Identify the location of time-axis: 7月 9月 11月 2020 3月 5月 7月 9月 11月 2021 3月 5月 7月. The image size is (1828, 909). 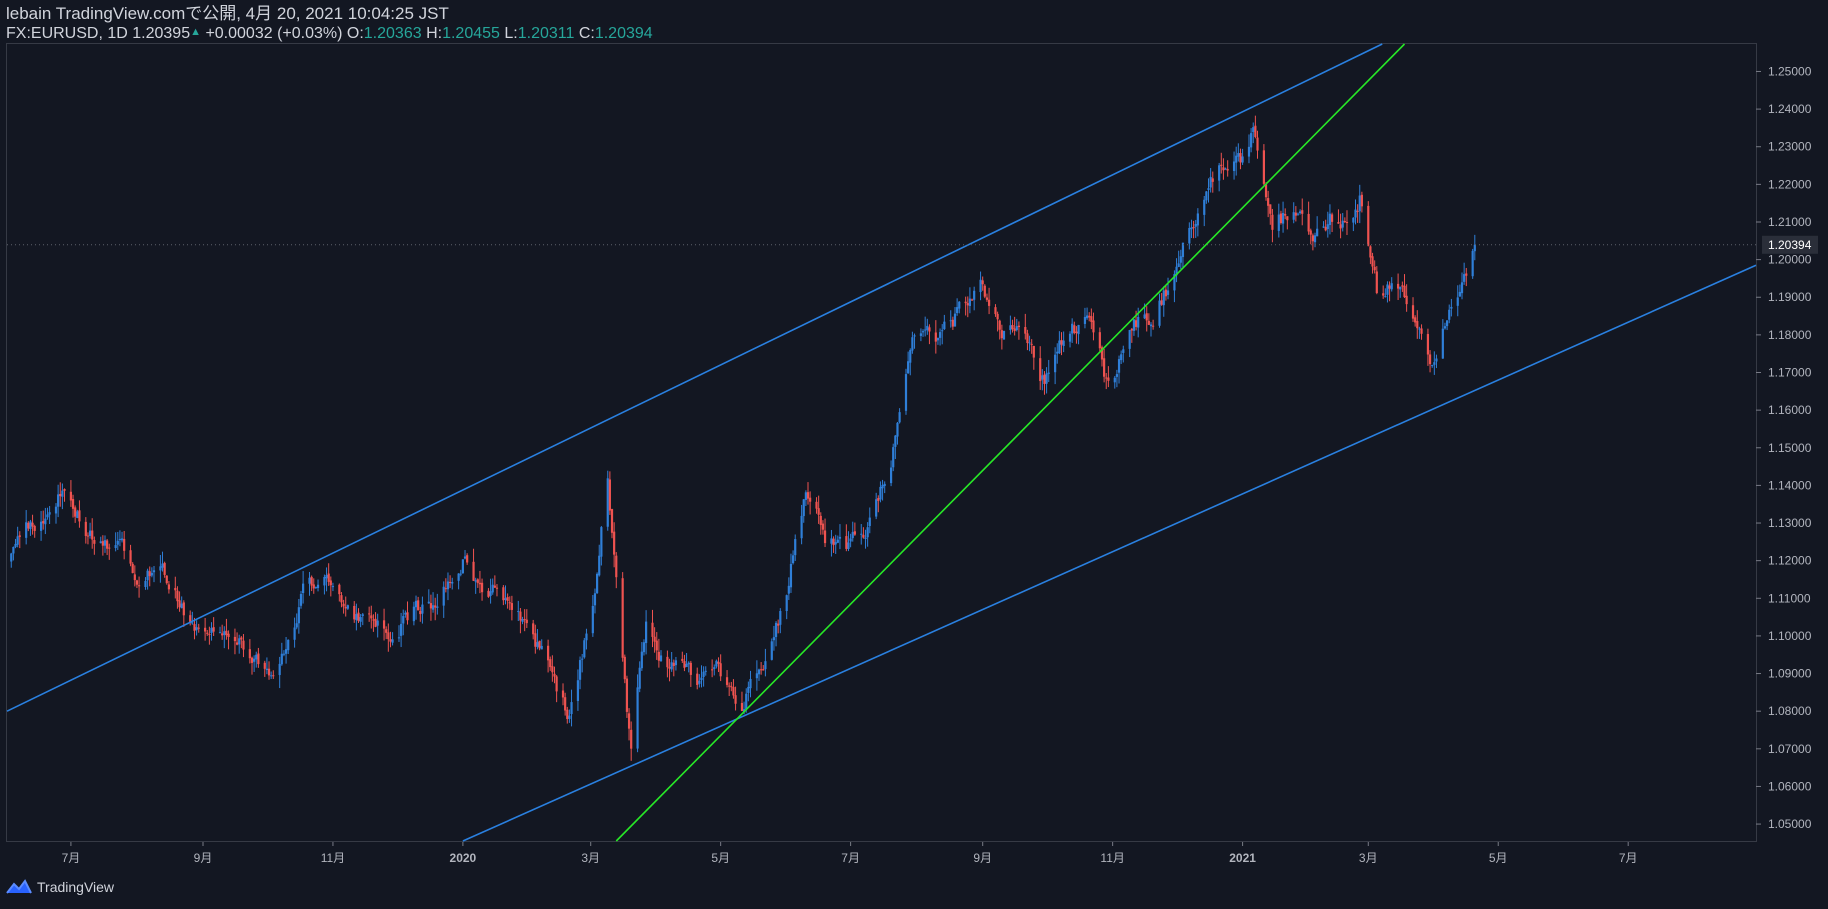
(850, 853).